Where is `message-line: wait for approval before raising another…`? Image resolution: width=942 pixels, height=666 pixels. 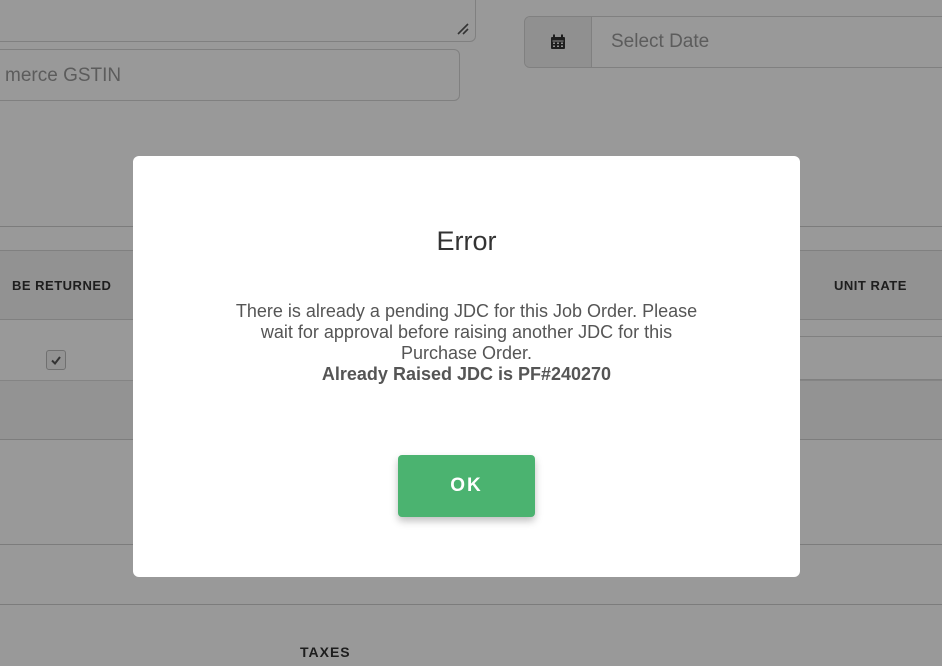 message-line: wait for approval before raising another… is located at coordinates (466, 332).